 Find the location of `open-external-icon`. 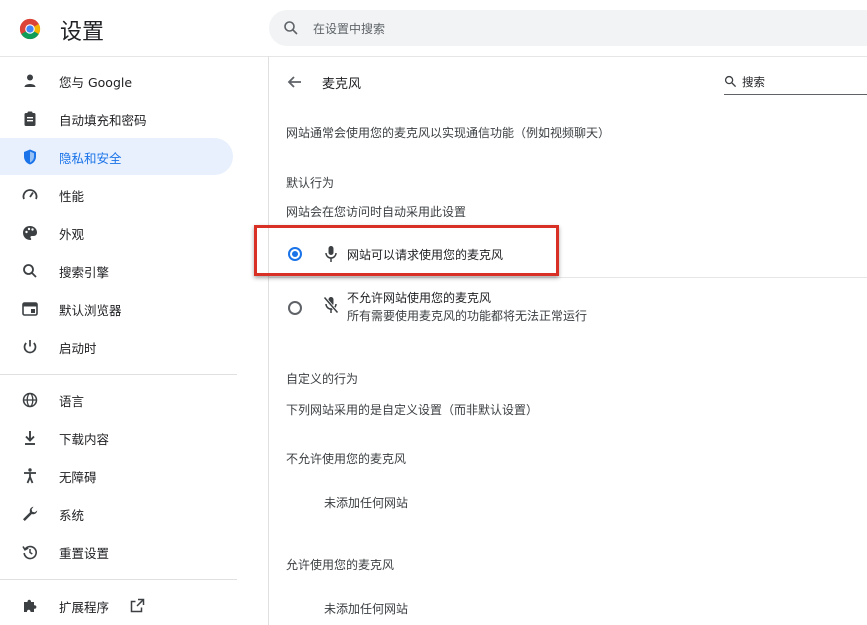

open-external-icon is located at coordinates (137, 605).